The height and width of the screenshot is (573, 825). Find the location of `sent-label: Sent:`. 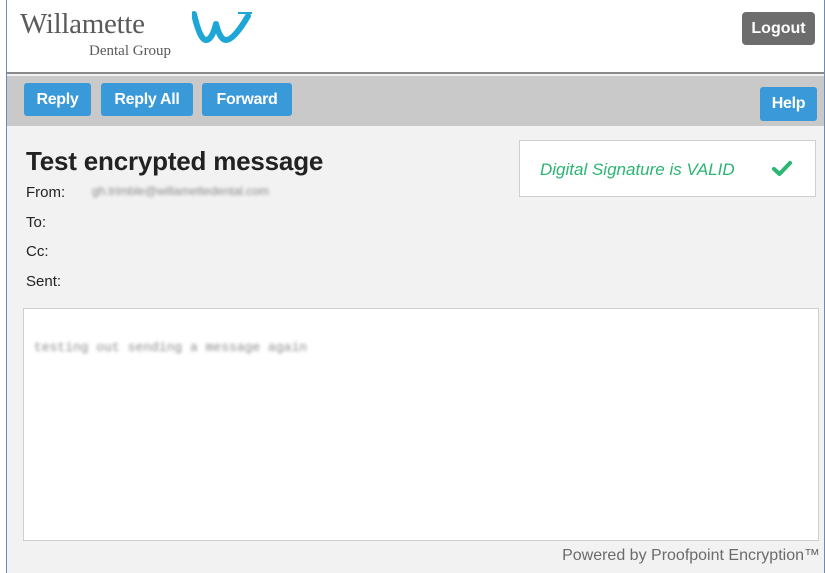

sent-label: Sent: is located at coordinates (44, 281).